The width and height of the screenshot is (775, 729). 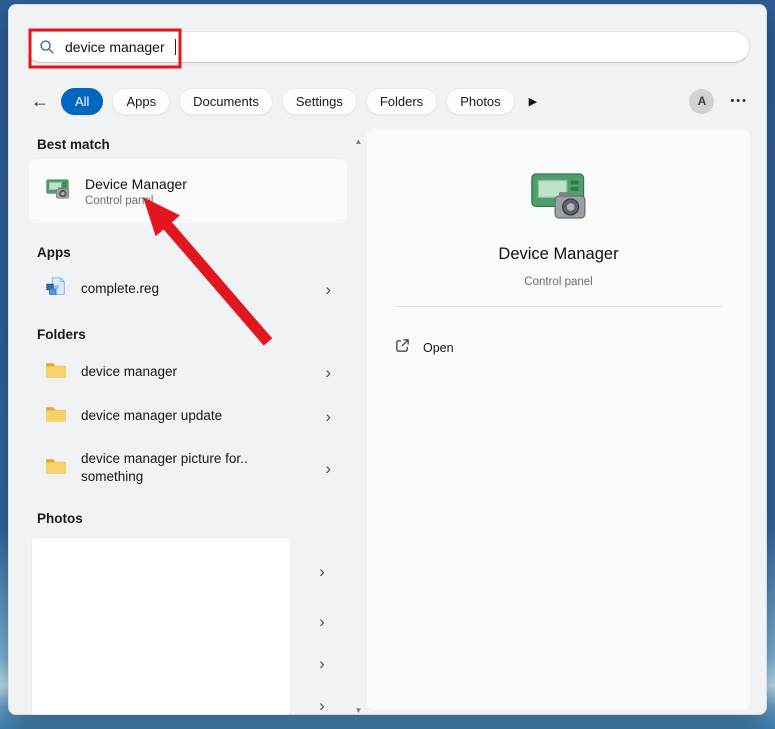 What do you see at coordinates (226, 101) in the screenshot?
I see `tab-documents: Documents` at bounding box center [226, 101].